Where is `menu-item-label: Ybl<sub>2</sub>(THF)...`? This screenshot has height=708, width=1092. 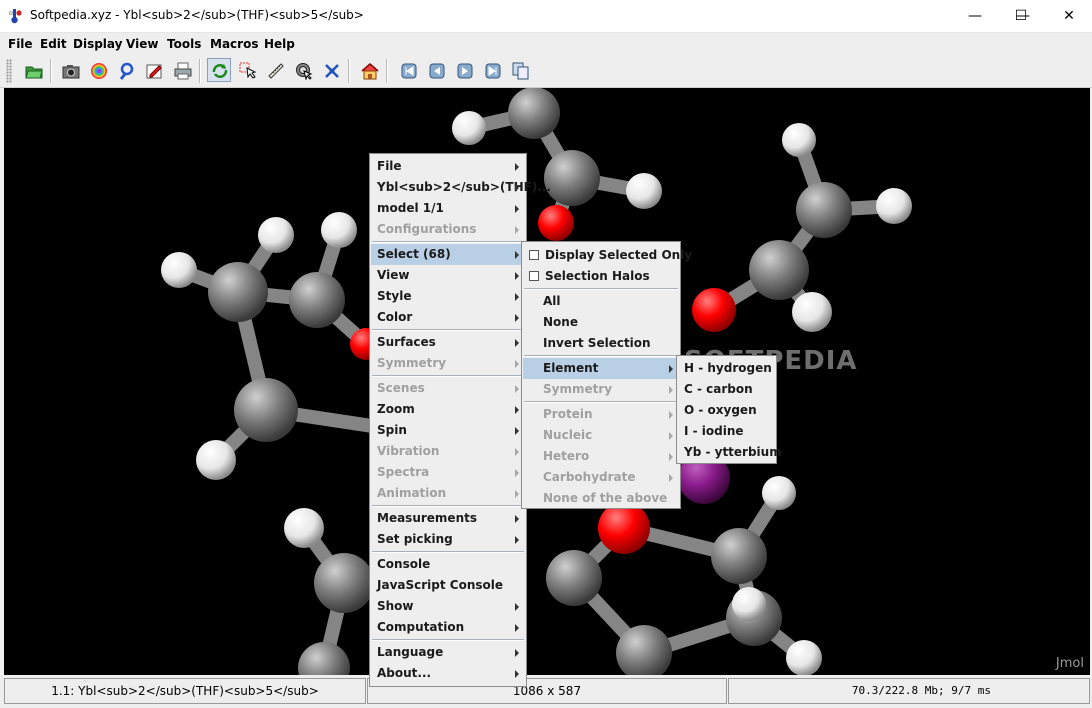
menu-item-label: Ybl<sub>2</sub>(THF)... is located at coordinates (464, 187).